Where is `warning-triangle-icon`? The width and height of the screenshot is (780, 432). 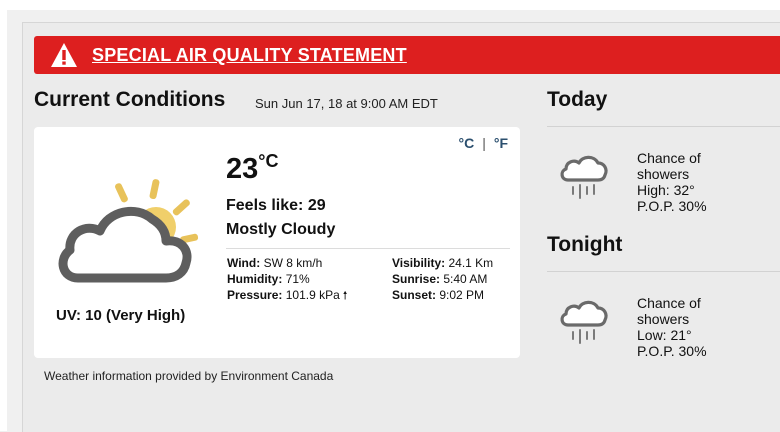
warning-triangle-icon is located at coordinates (64, 55).